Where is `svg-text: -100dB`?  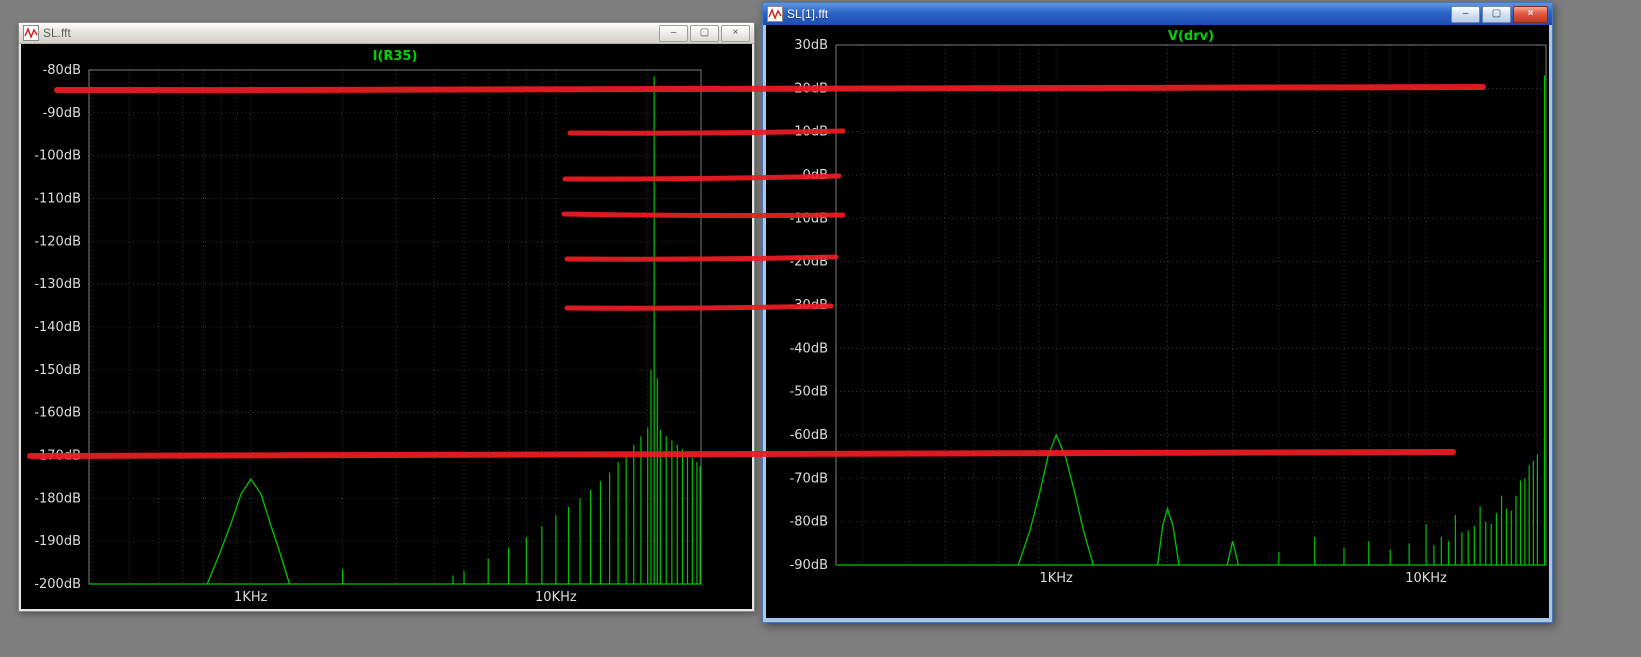
svg-text: -100dB is located at coordinates (57, 156).